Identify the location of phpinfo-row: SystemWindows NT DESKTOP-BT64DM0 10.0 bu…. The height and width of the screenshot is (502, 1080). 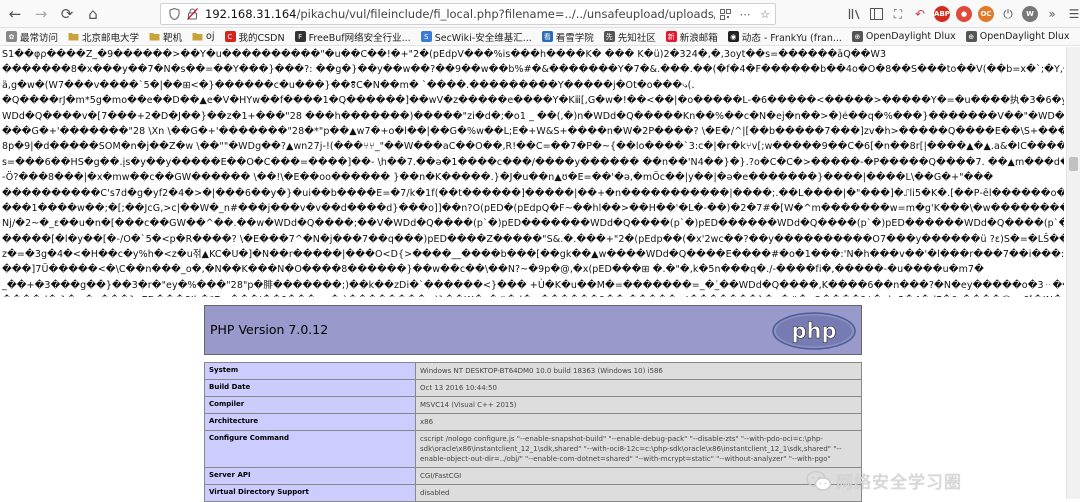
(533, 371).